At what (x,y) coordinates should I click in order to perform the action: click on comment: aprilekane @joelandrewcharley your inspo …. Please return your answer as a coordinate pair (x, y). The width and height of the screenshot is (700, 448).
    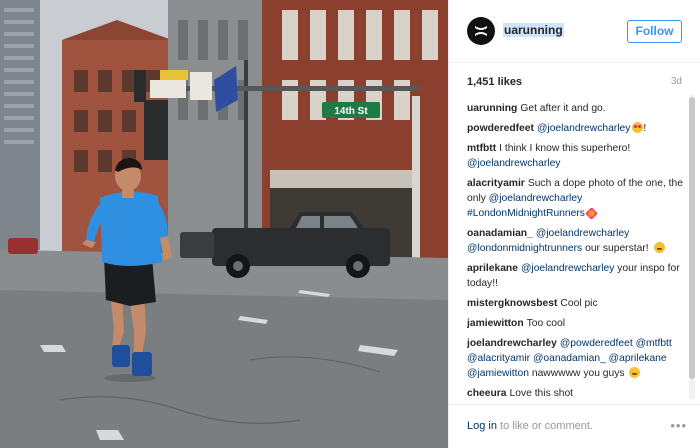
    Looking at the image, I should click on (576, 276).